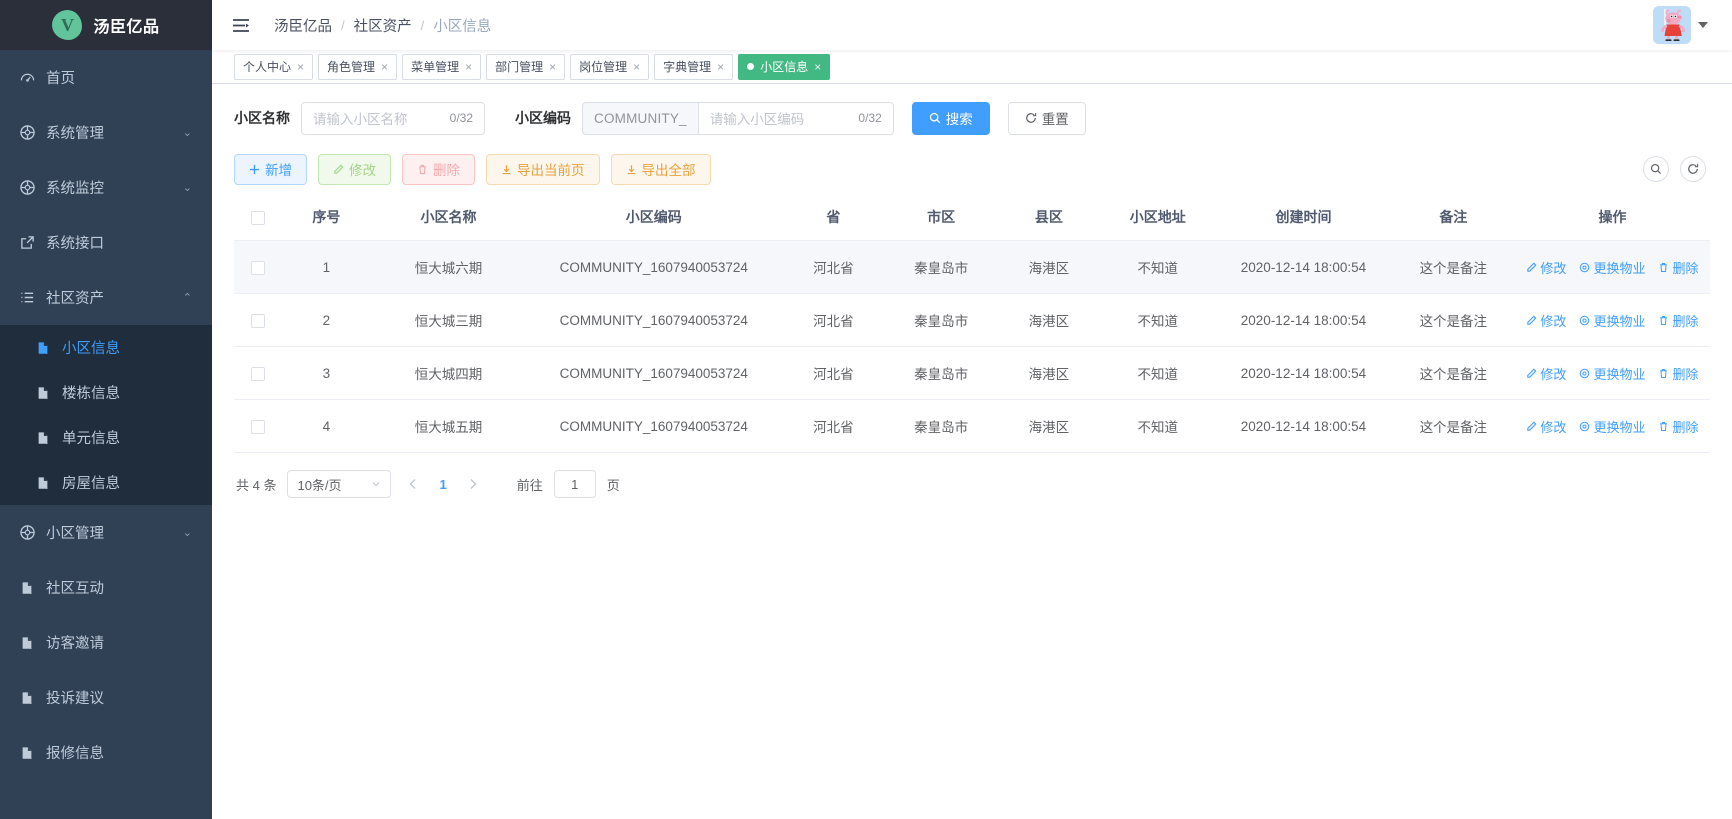  I want to click on sidebar-subitem-label: 楼栋信息, so click(91, 394).